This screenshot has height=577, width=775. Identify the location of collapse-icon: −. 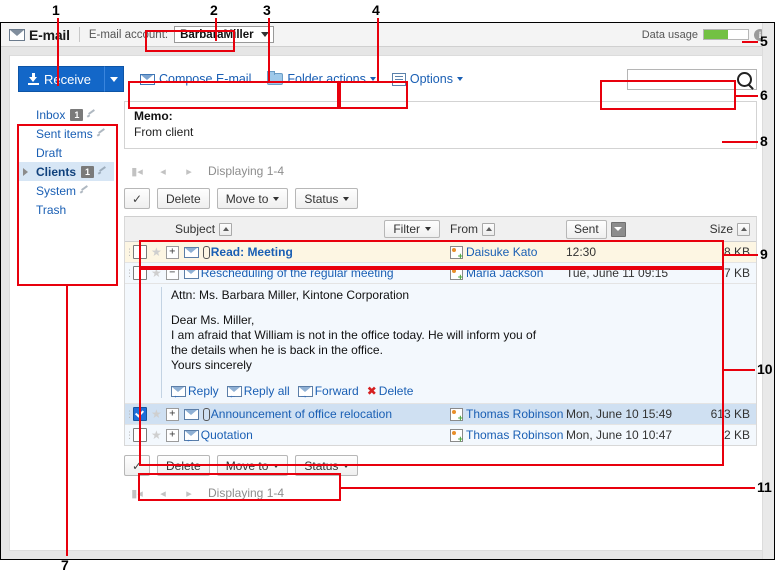
(172, 273).